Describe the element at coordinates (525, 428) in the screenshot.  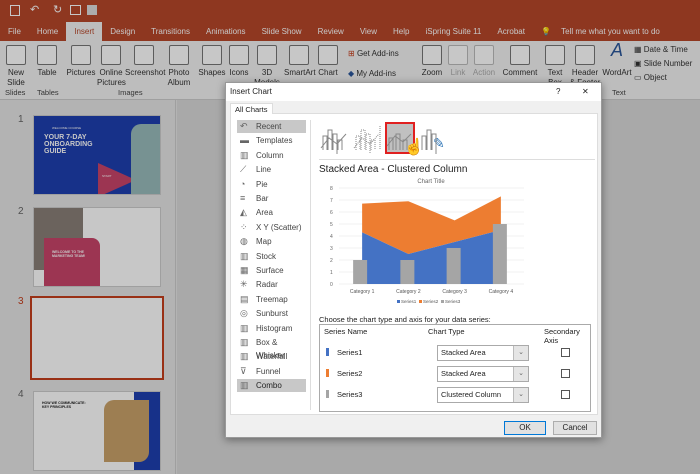
I see `ok-button: OK` at that location.